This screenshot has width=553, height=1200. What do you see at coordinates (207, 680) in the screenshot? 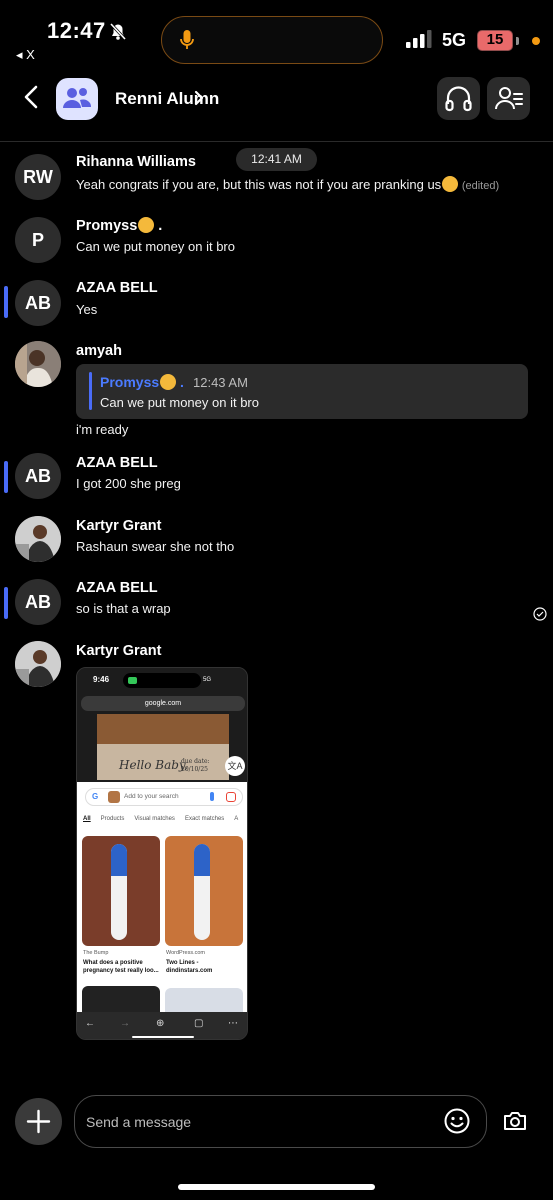
I see `attachment-network: 5G` at bounding box center [207, 680].